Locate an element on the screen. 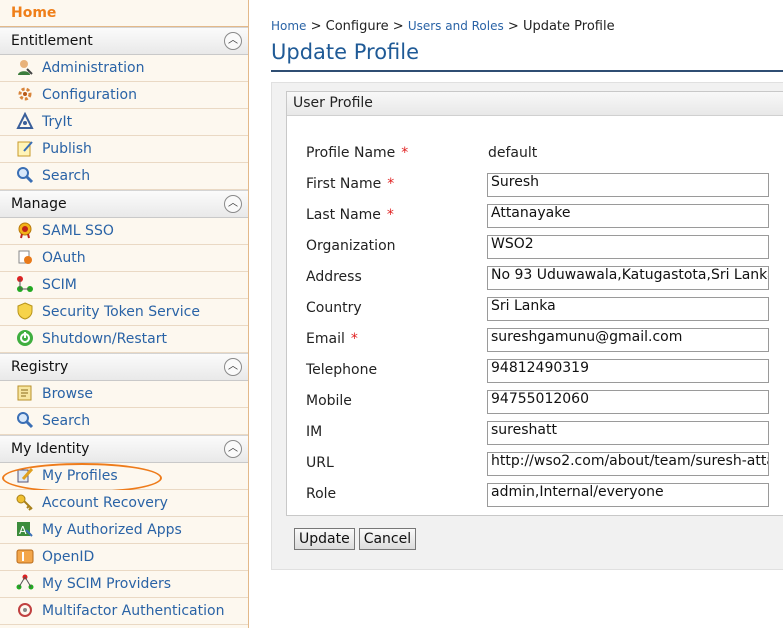 The width and height of the screenshot is (783, 628). sidebar-item-label: Browse is located at coordinates (67, 394).